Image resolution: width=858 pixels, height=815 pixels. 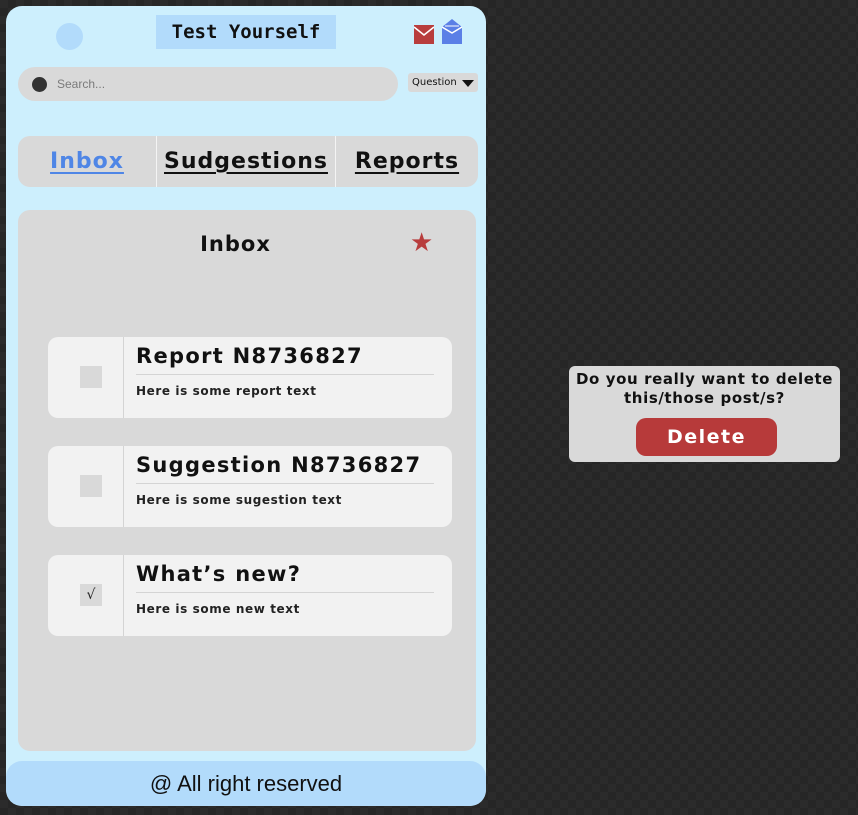 I want to click on tab-suggestions: Sudgestions, so click(x=245, y=161).